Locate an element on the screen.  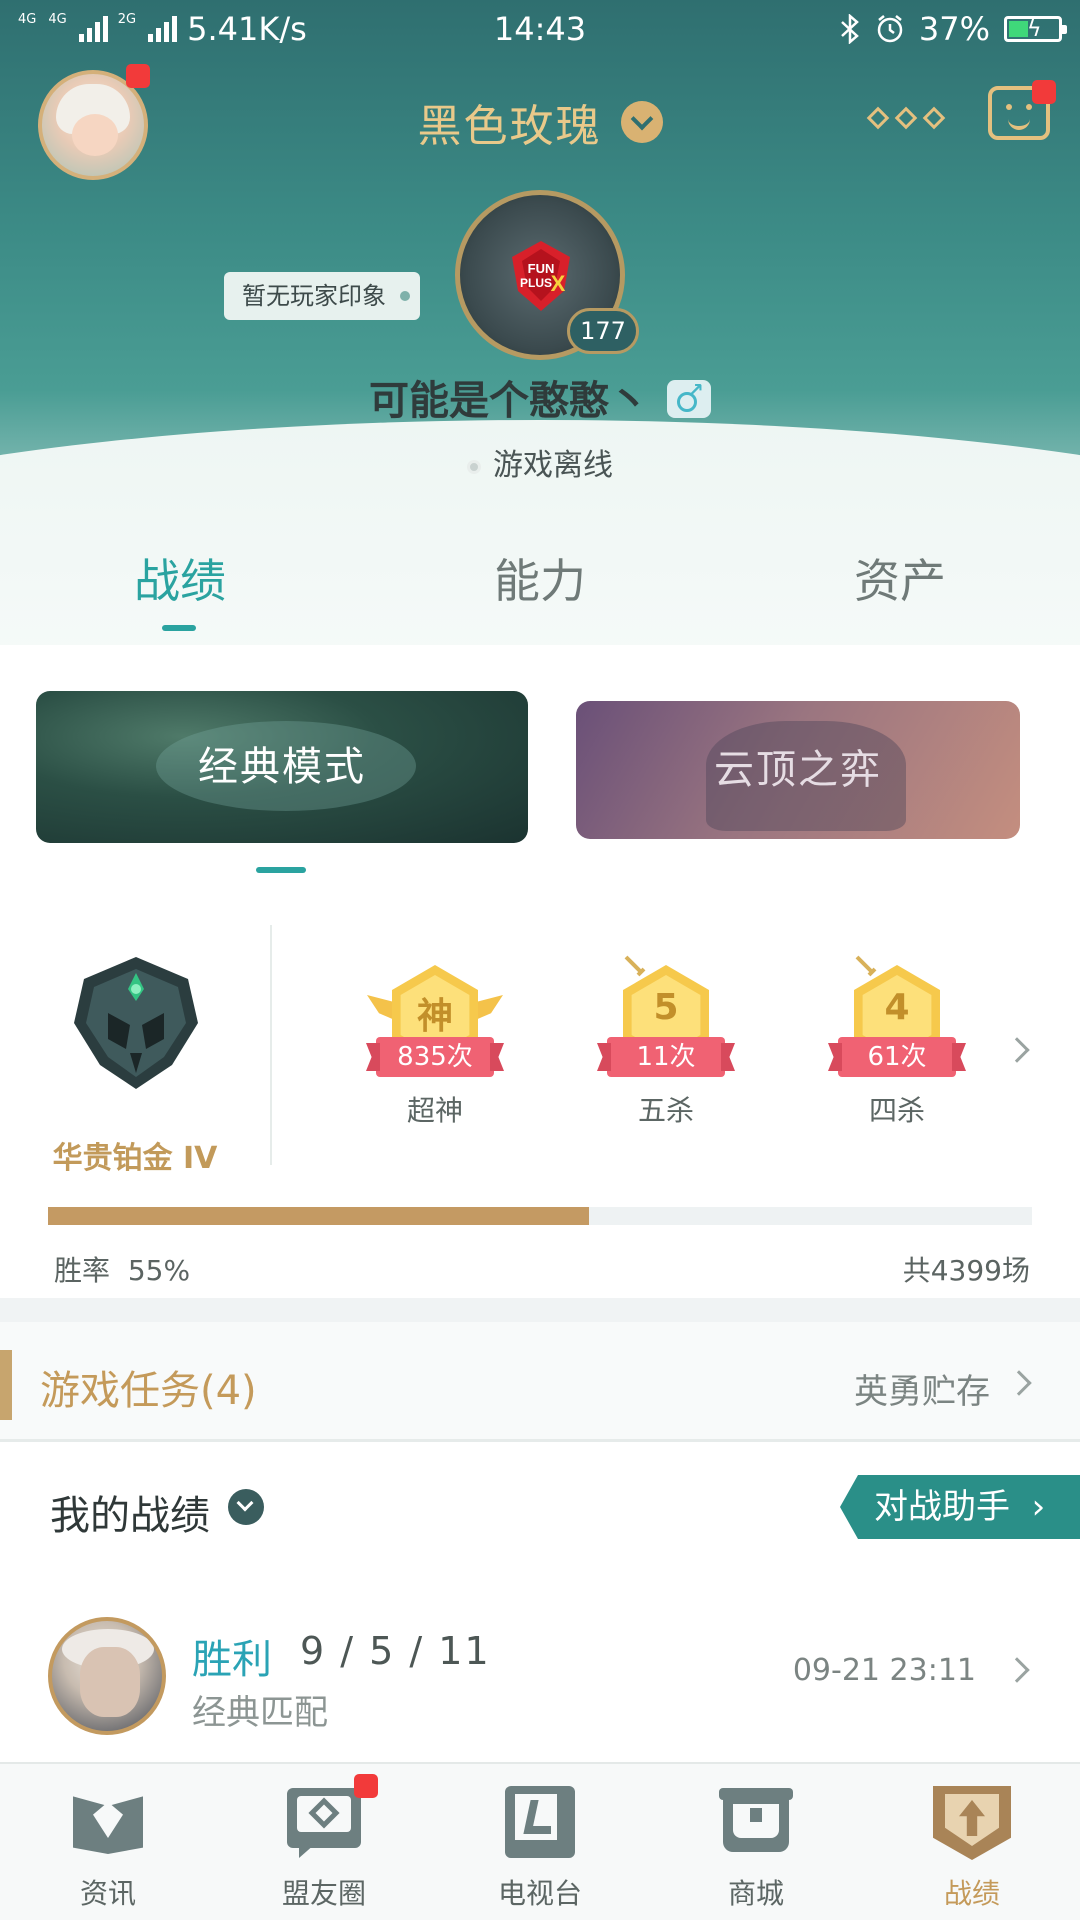
match-kda: 9 / 5 / 11 is located at coordinates (395, 1651).